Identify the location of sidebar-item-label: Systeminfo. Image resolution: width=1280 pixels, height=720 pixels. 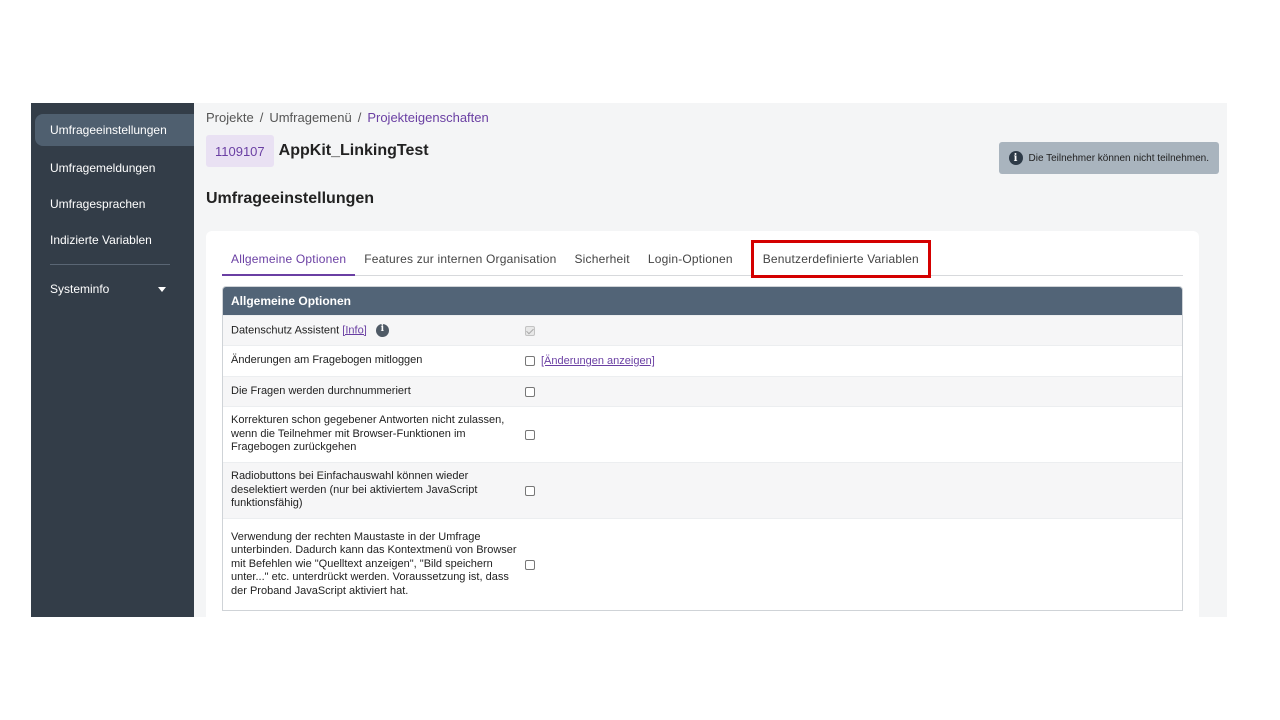
(80, 289).